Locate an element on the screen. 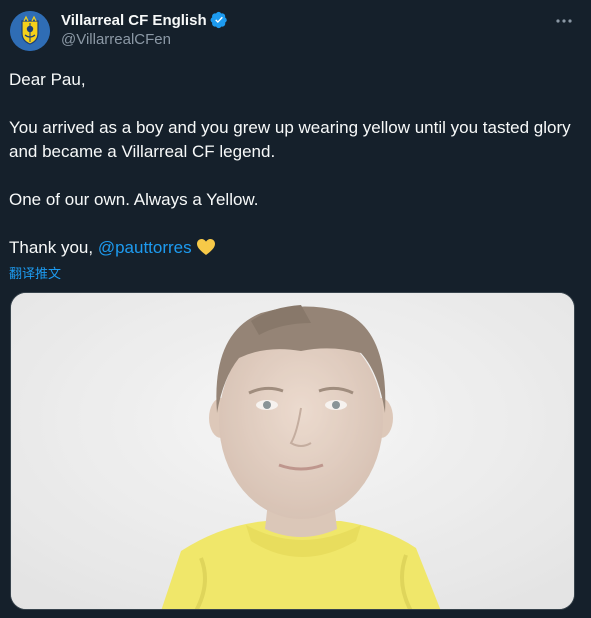 The height and width of the screenshot is (618, 591). mention-link: @pauttorres is located at coordinates (145, 247).